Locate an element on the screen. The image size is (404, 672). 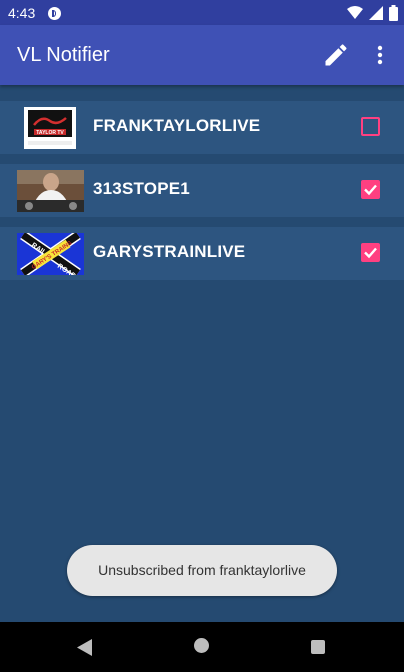
edit-button is located at coordinates (336, 55).